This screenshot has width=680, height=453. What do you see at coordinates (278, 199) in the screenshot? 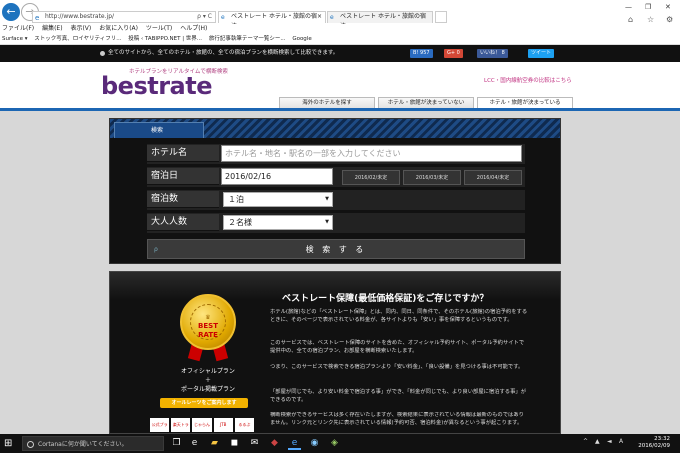
I see `nights-select: １泊 ▼` at bounding box center [278, 199].